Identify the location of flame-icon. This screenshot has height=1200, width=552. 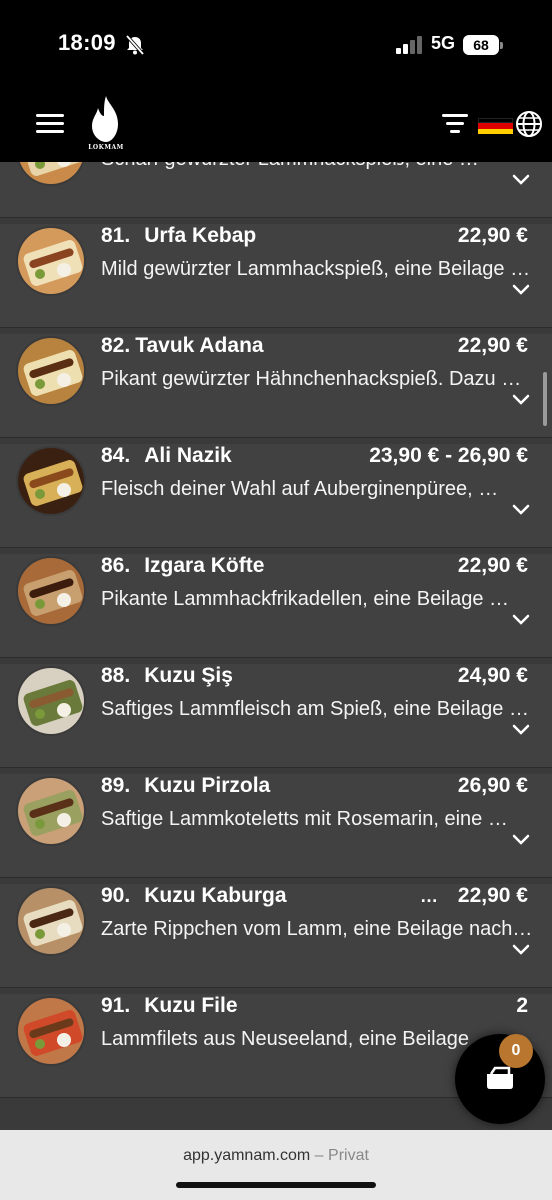
(105, 119).